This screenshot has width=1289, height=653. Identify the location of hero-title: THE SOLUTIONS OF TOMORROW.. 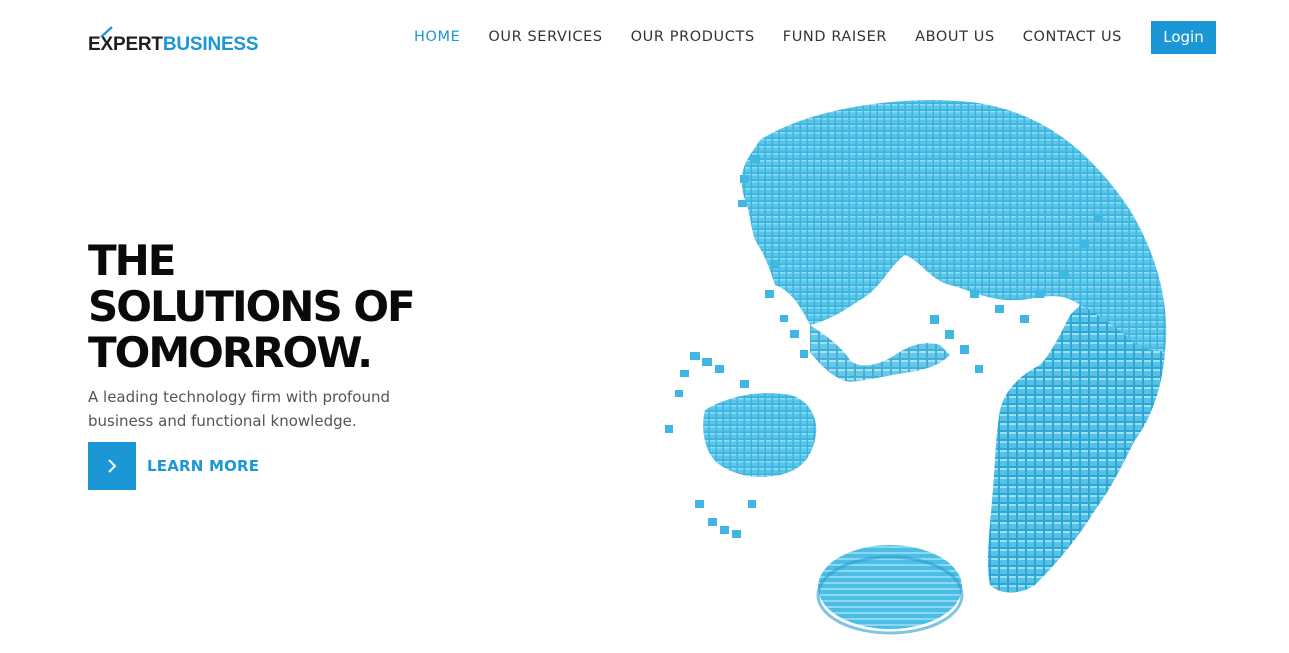
(252, 306).